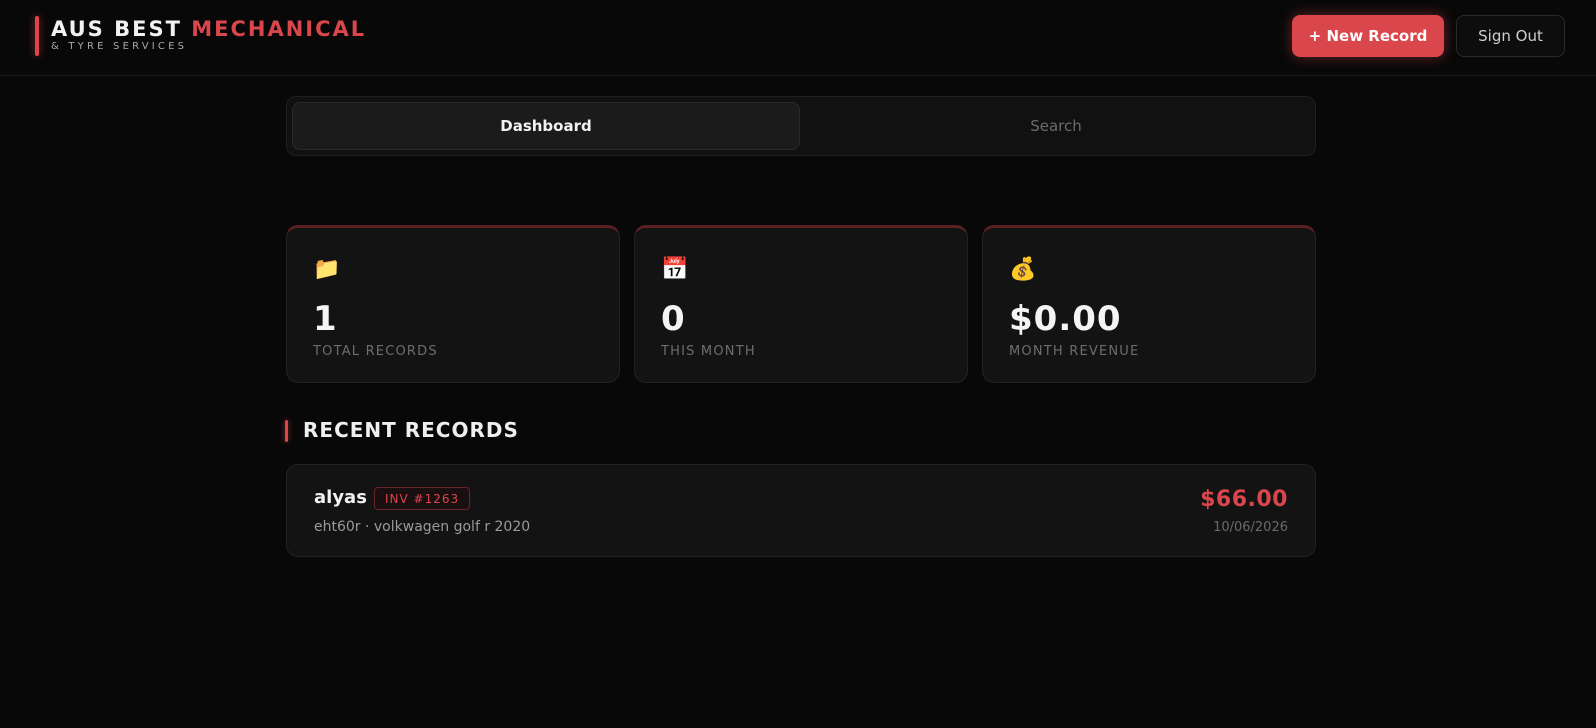 The width and height of the screenshot is (1596, 728). What do you see at coordinates (422, 498) in the screenshot?
I see `invoice-badge: INV #1263` at bounding box center [422, 498].